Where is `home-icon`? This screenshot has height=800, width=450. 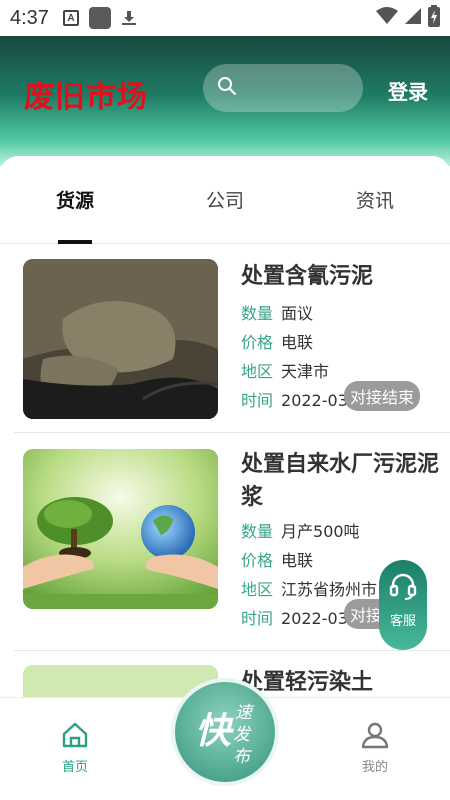 home-icon is located at coordinates (75, 738).